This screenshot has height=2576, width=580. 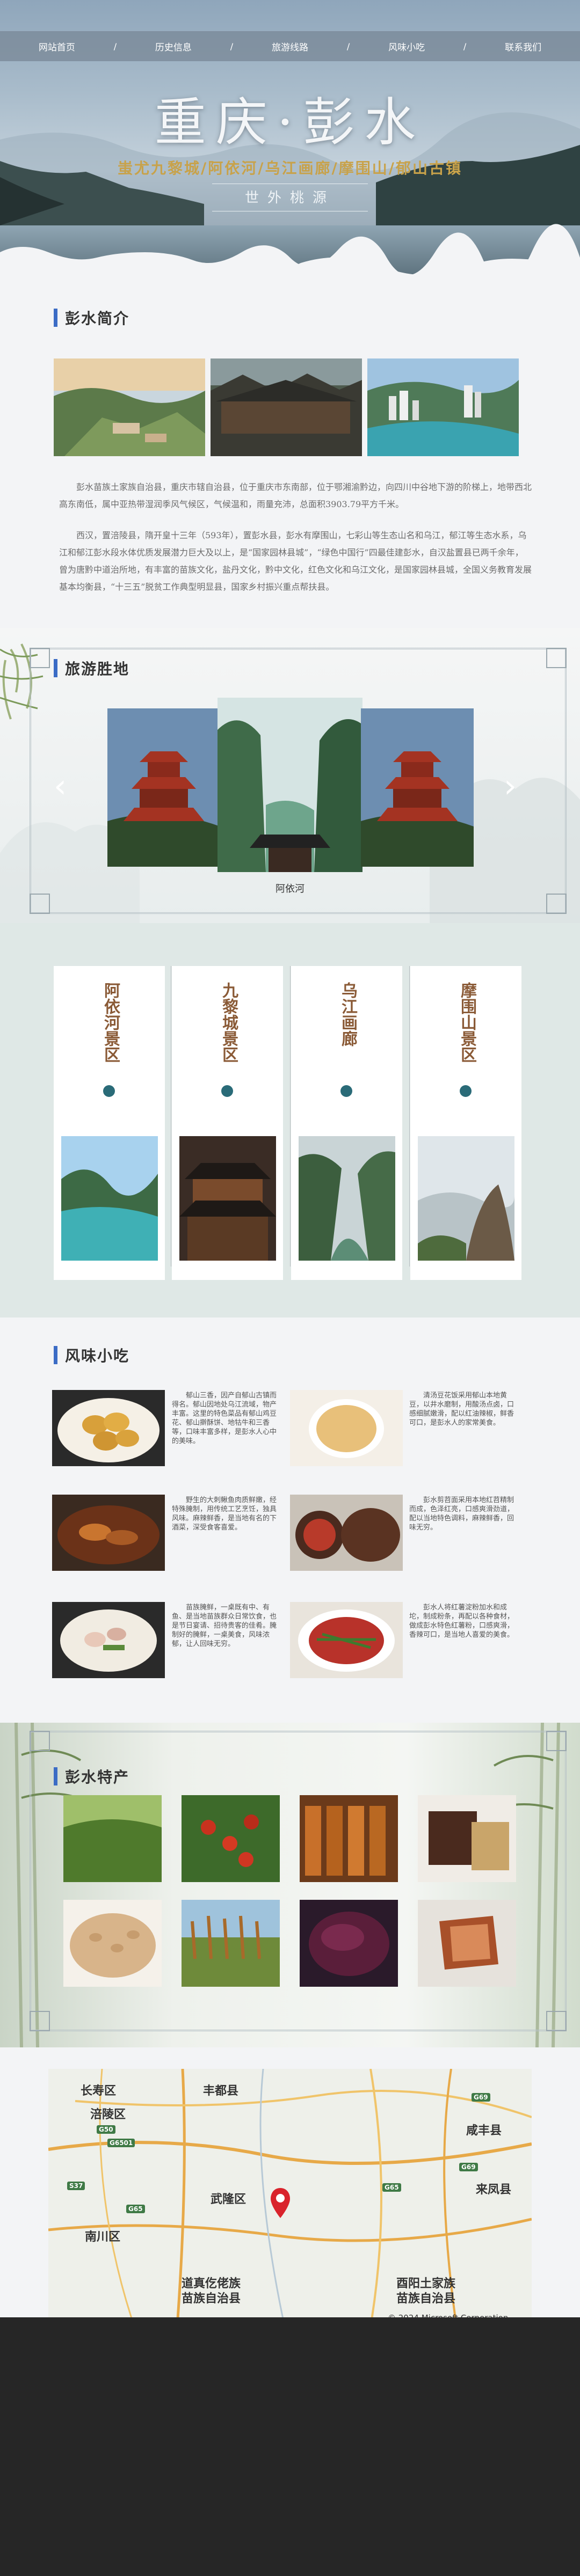 I want to click on top-navigation: 网站首页 / 历史信息 / 旅游线路 / 风味小吃 / 联系我们, so click(x=290, y=46).